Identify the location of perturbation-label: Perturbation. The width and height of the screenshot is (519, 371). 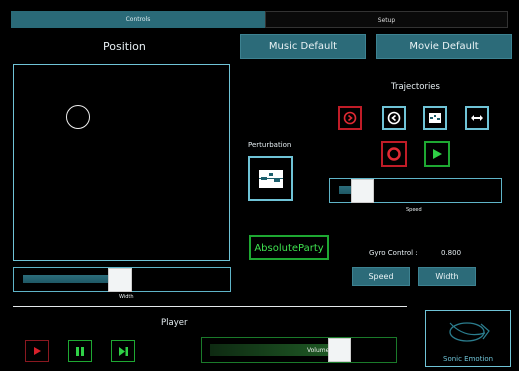
(270, 145).